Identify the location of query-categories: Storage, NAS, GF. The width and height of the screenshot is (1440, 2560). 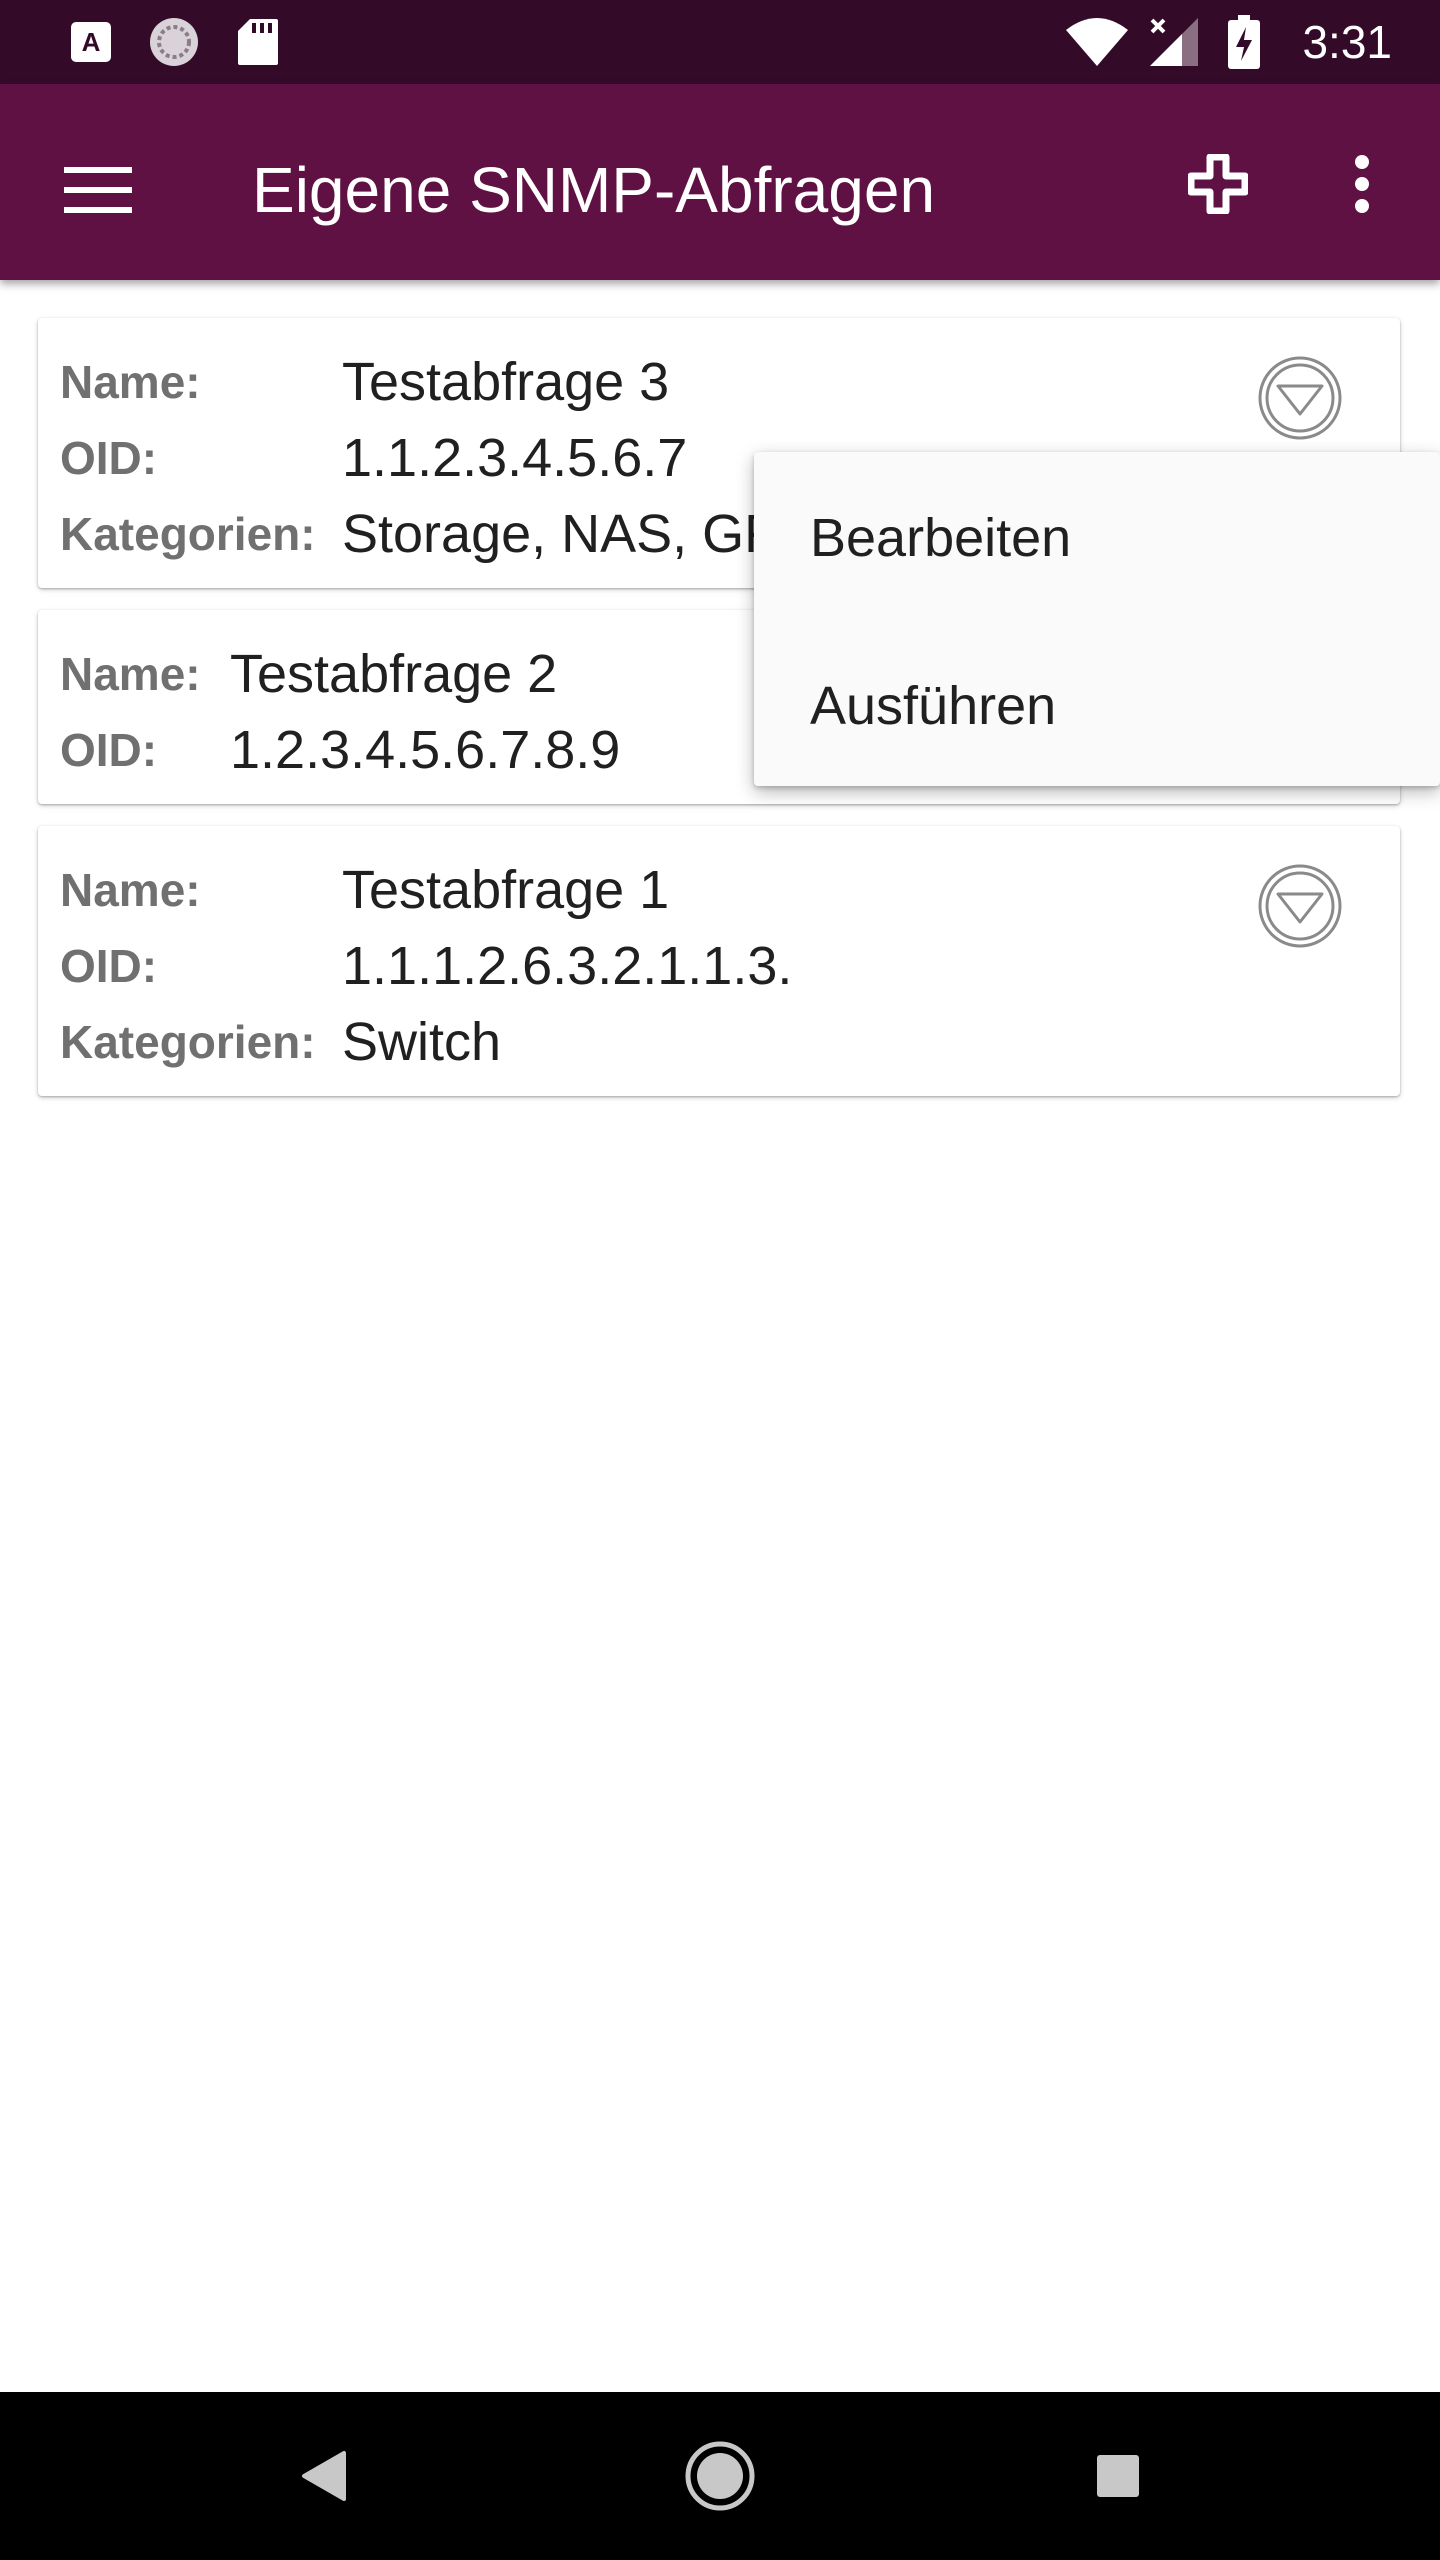
(560, 534).